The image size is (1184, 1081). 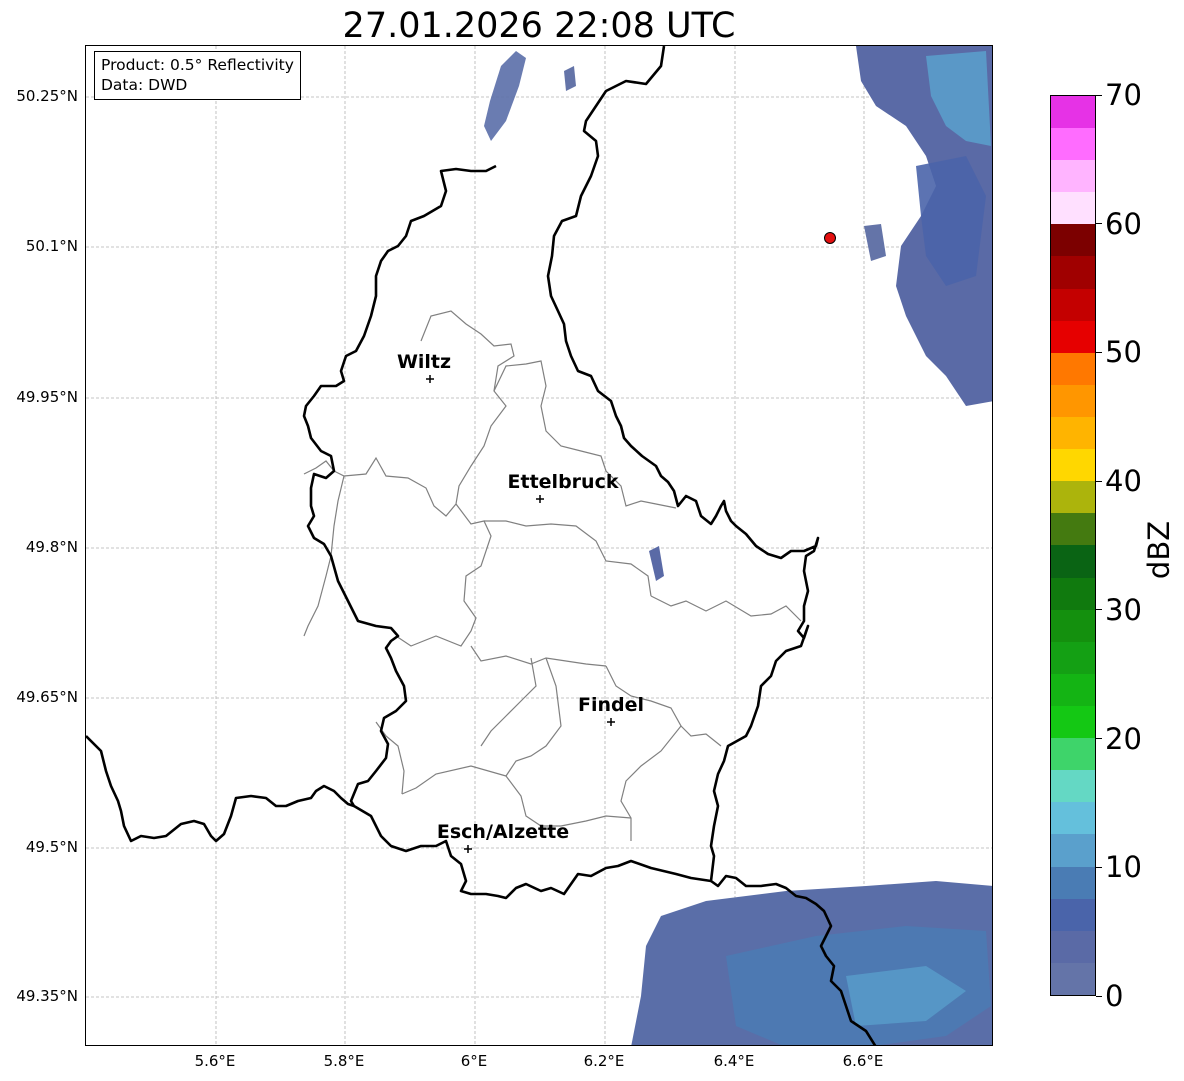 What do you see at coordinates (197, 75) in the screenshot?
I see `product-info-box: Product: 0.5° Reflectivity Data: DWD` at bounding box center [197, 75].